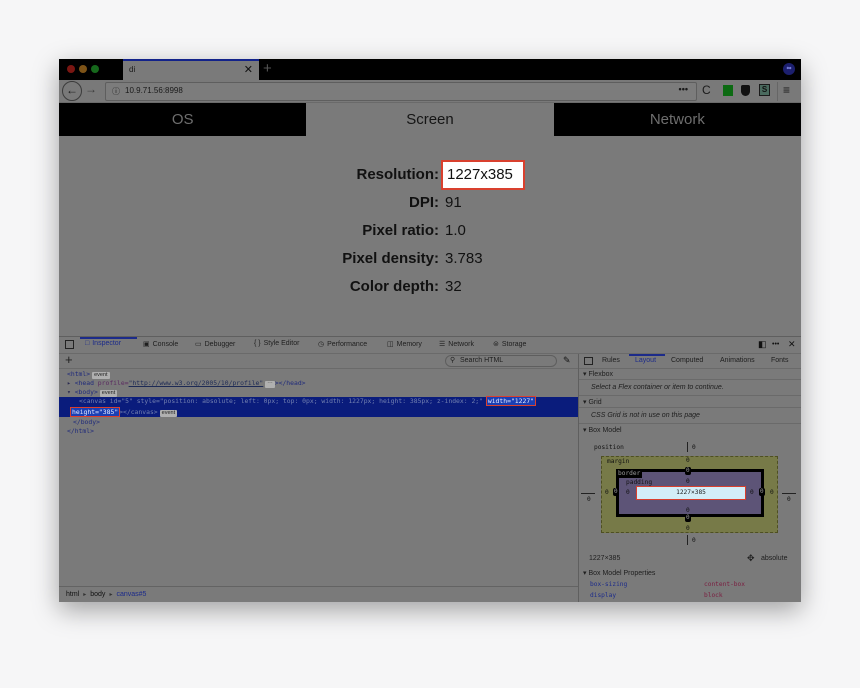  Describe the element at coordinates (762, 492) in the screenshot. I see `border-right-value: 0` at that location.